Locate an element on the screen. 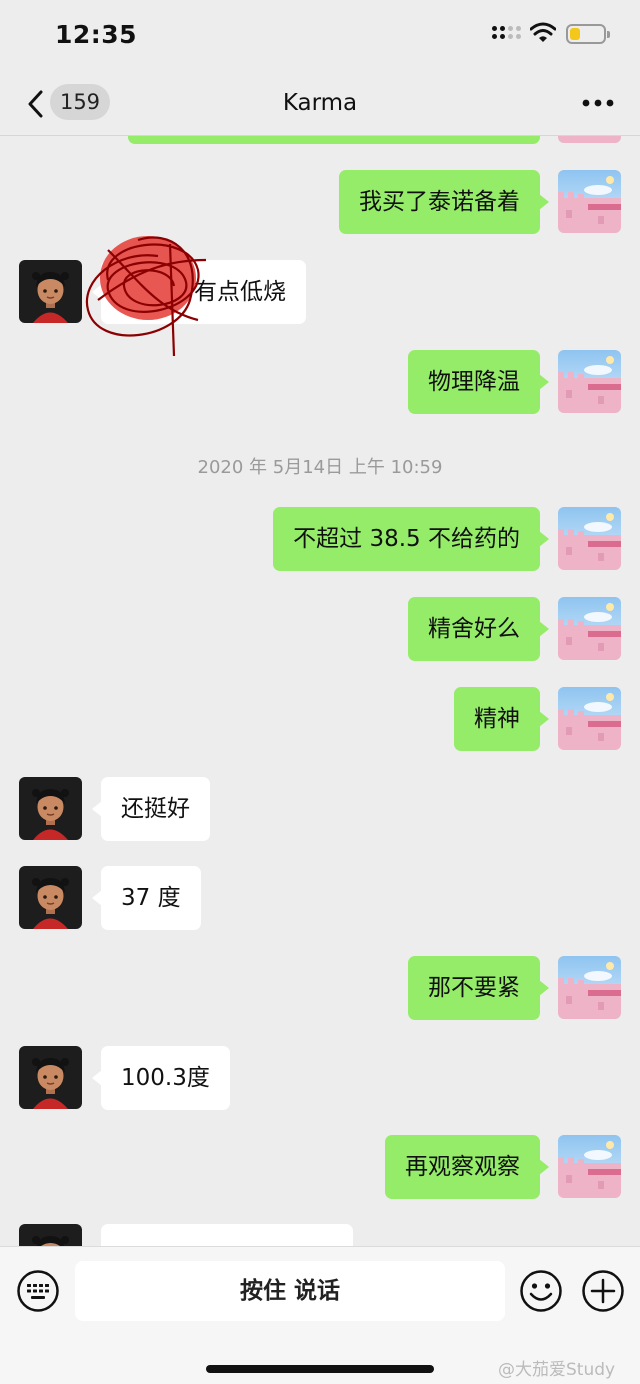 This screenshot has width=640, height=1384. message-text: 100.3度 is located at coordinates (165, 1078).